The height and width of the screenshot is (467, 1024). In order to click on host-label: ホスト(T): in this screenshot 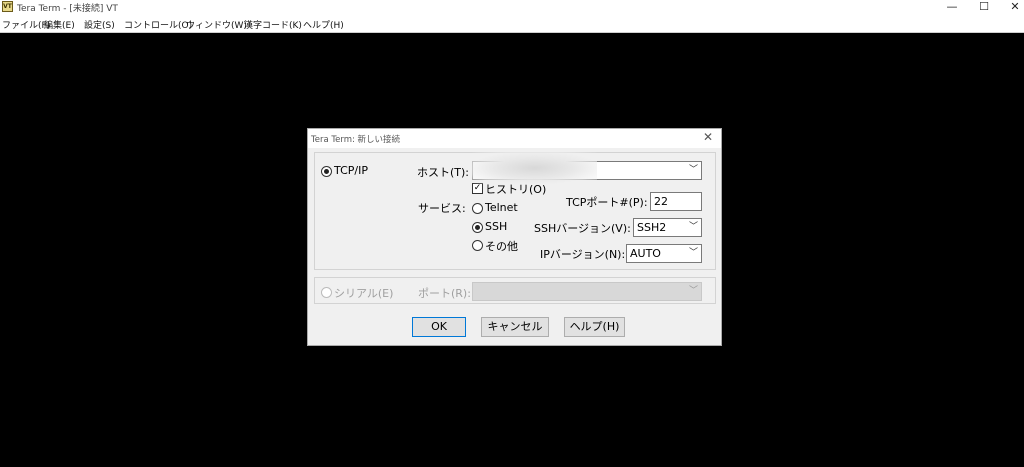, I will do `click(443, 172)`.